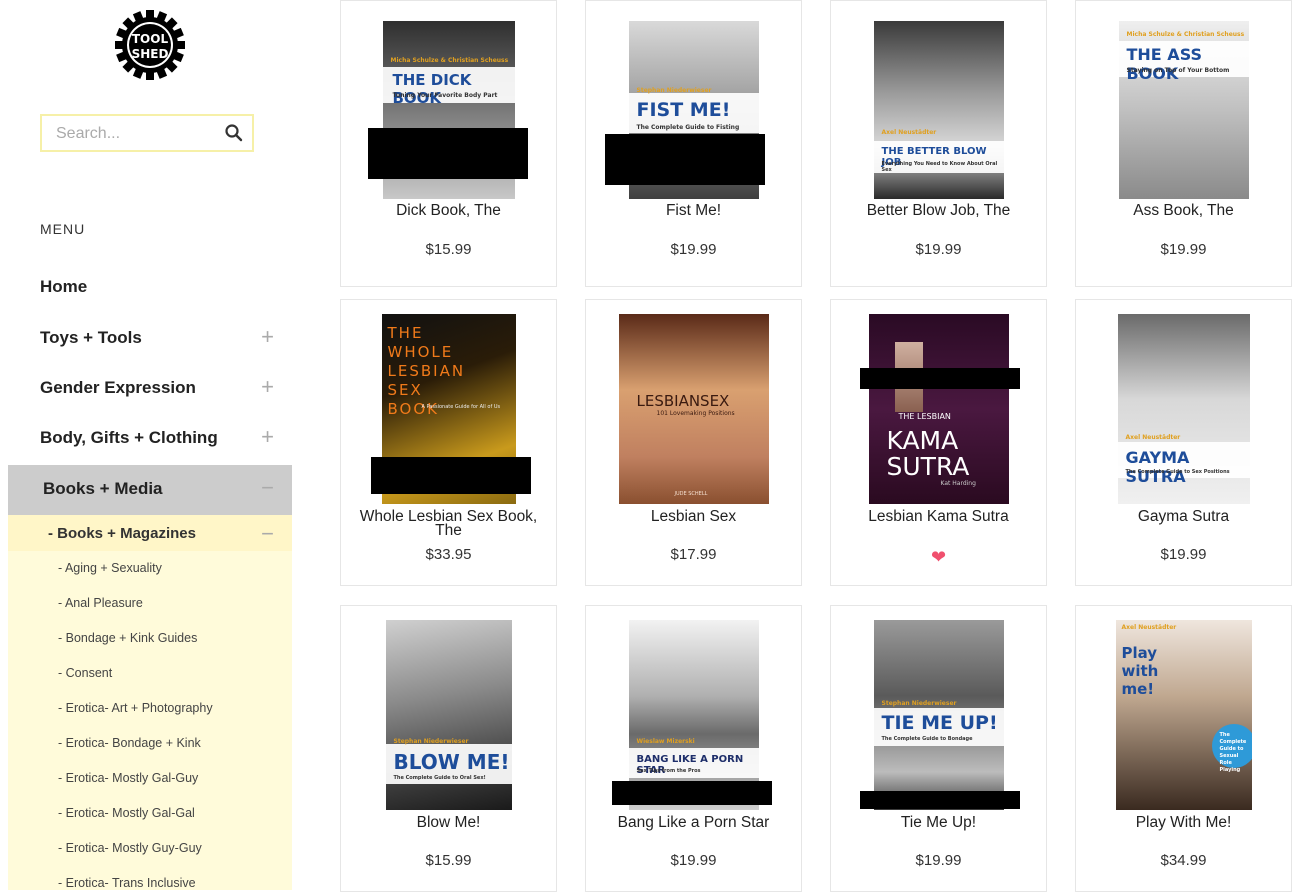 The width and height of the screenshot is (1292, 892). I want to click on product-price: $17.99, so click(693, 554).